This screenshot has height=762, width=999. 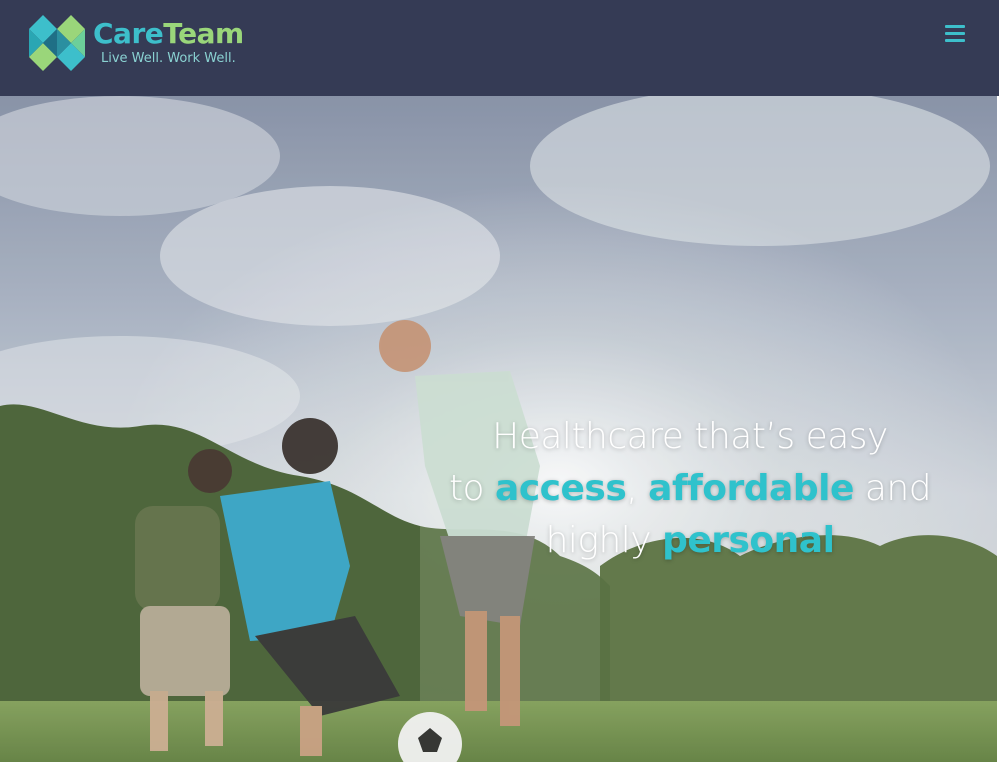 I want to click on headline-line-1: Healthcare that’s easy, so click(x=690, y=436).